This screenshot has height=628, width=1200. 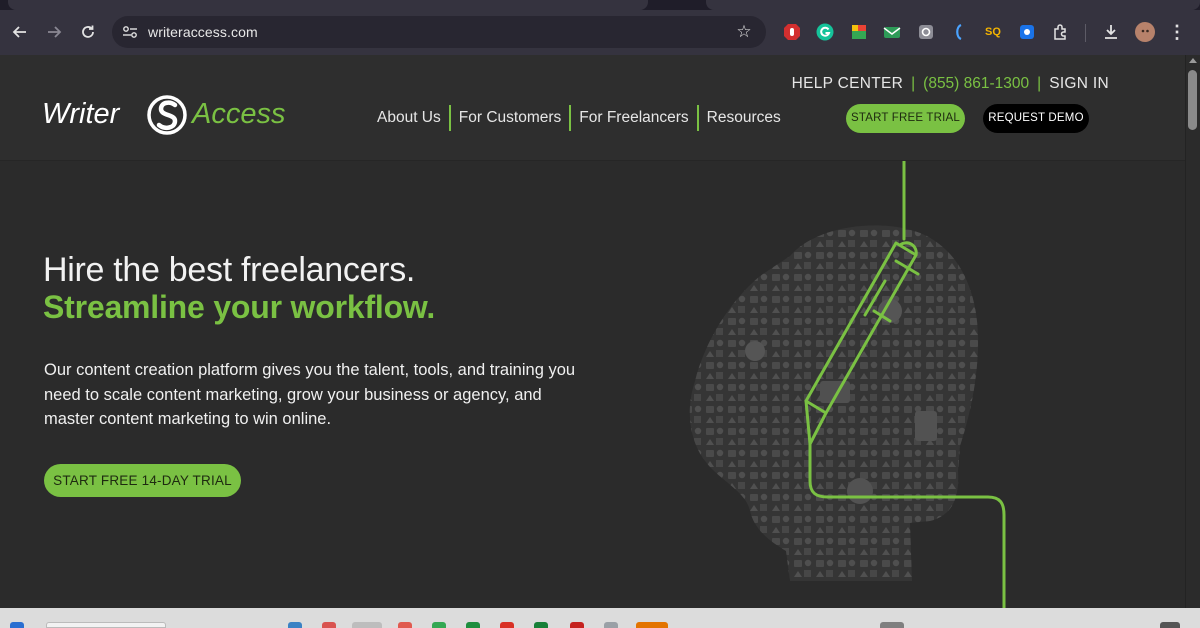 I want to click on help-center-link: HELP CENTER, so click(x=848, y=84).